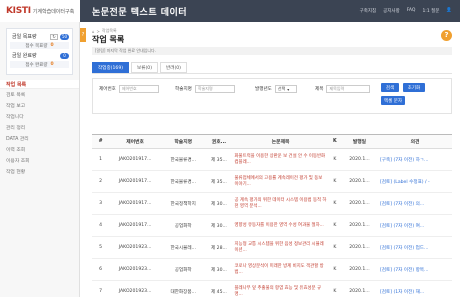  I want to click on tab-rejected: 반려(0), so click(173, 67).